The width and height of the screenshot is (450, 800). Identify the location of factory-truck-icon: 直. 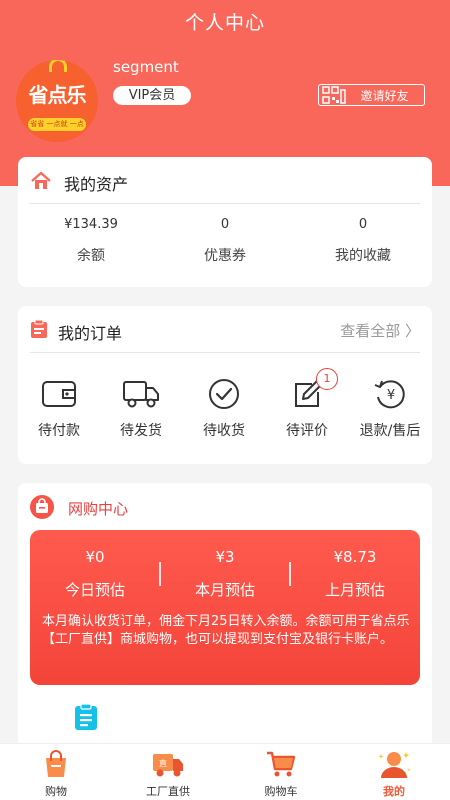
(168, 764).